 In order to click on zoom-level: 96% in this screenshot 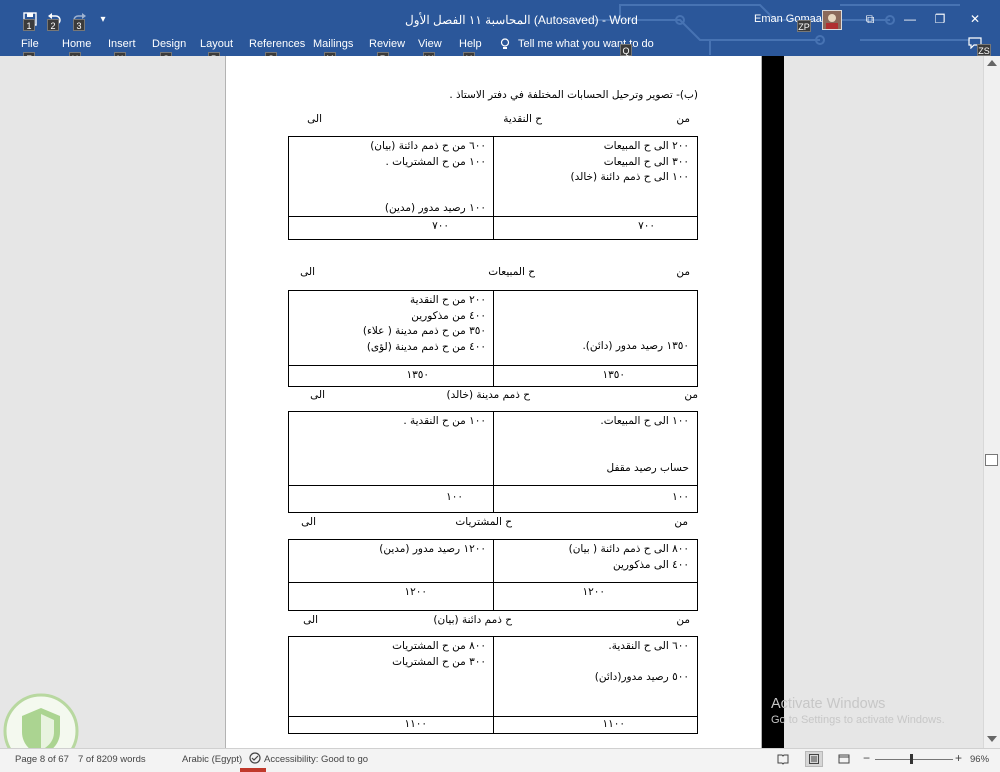, I will do `click(979, 759)`.